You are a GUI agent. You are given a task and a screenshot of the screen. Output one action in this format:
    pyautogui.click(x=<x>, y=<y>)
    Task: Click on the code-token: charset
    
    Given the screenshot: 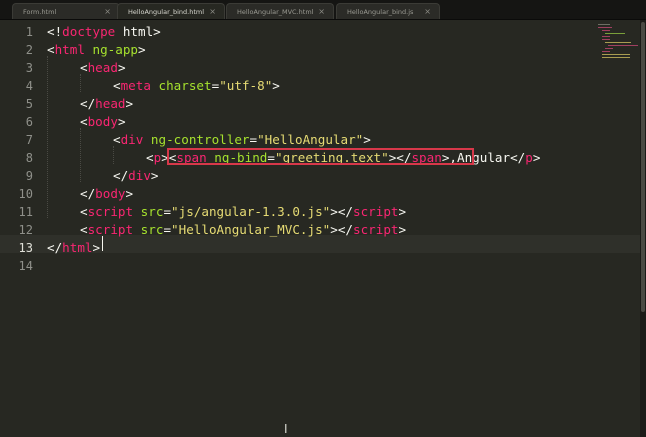 What is the action you would take?
    pyautogui.click(x=181, y=85)
    